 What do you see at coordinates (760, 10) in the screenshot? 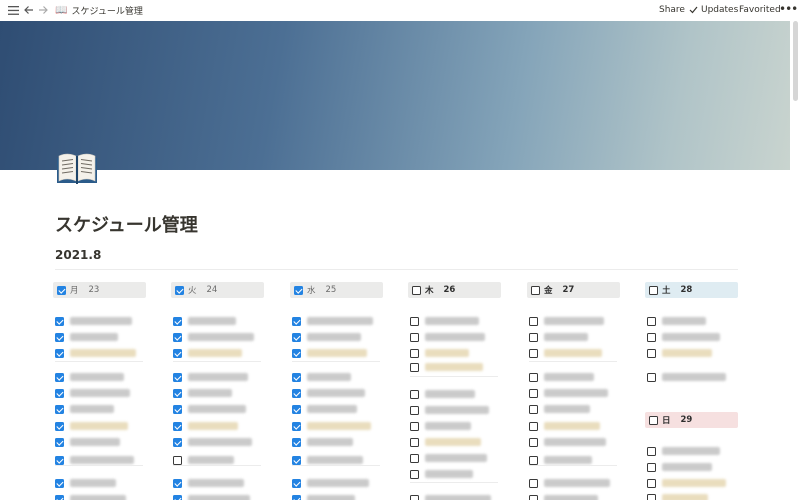
I see `favorited-button: Favorited` at bounding box center [760, 10].